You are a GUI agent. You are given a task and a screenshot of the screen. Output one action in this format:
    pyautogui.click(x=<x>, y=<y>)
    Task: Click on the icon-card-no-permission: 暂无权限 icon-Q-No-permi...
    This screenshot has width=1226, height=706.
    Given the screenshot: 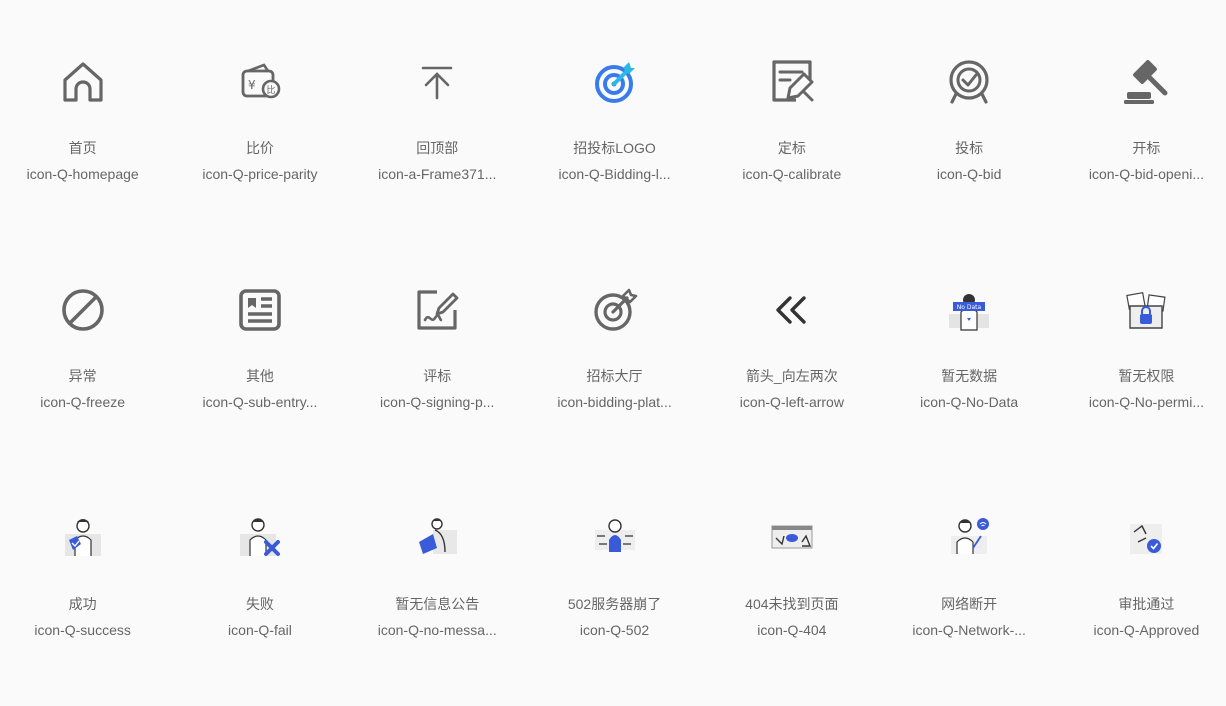 What is the action you would take?
    pyautogui.click(x=1142, y=342)
    